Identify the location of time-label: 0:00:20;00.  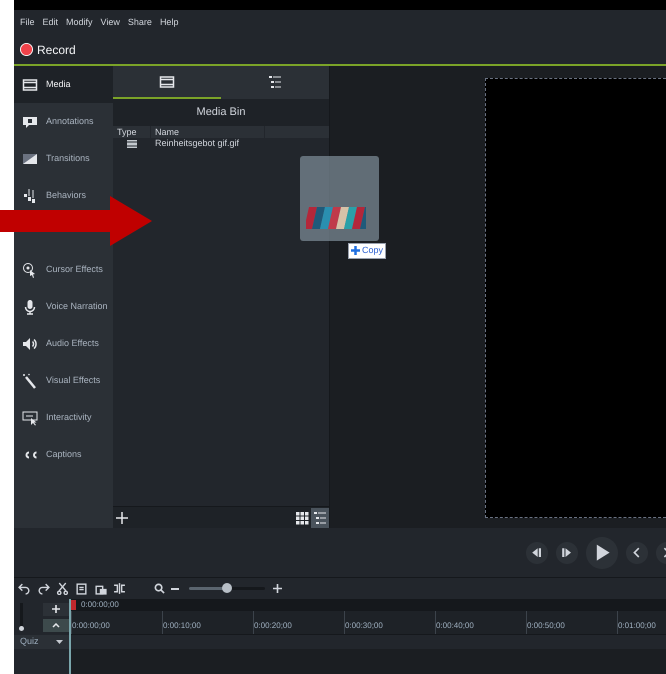
(273, 626).